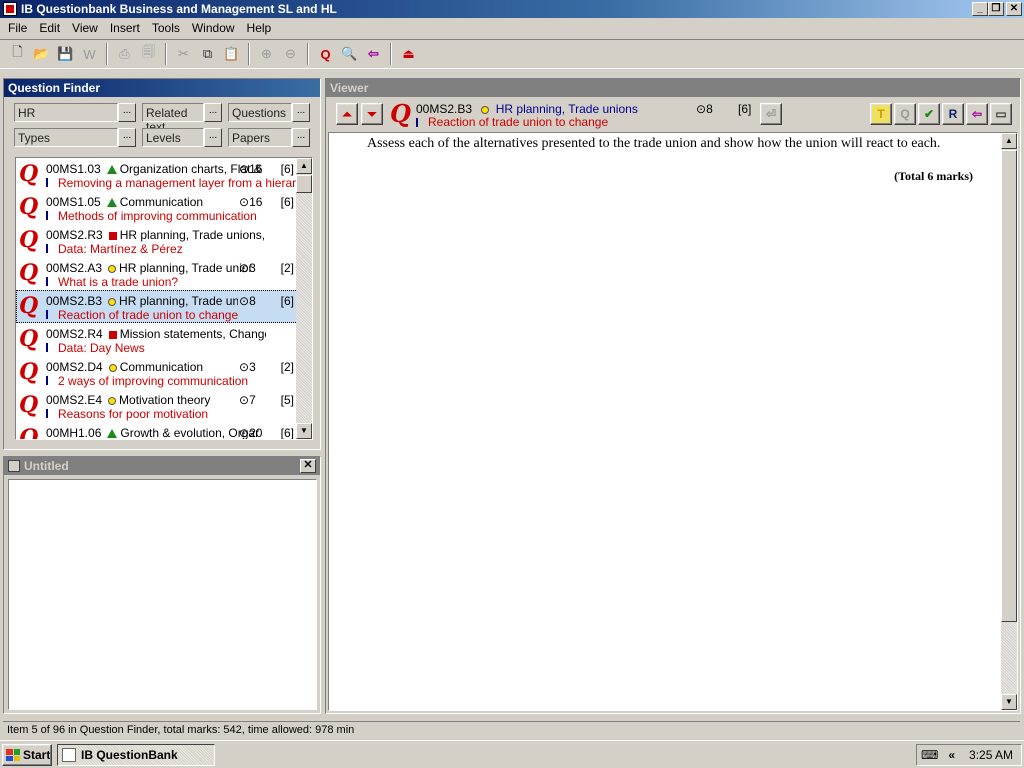 This screenshot has height=768, width=1024. Describe the element at coordinates (49, 28) in the screenshot. I see `menu-edit: Edit` at that location.